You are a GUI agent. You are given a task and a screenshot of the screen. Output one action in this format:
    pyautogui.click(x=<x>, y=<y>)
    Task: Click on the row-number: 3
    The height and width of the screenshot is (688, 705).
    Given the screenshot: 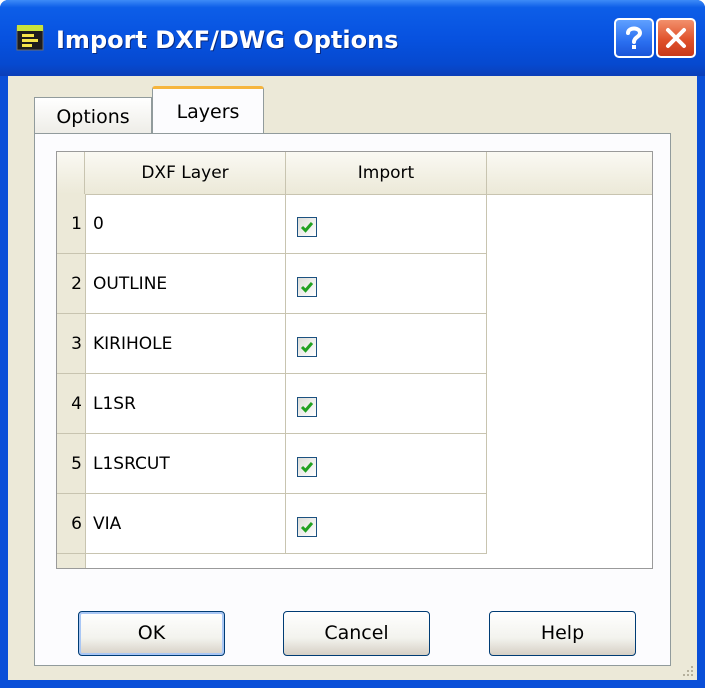 What is the action you would take?
    pyautogui.click(x=71, y=344)
    